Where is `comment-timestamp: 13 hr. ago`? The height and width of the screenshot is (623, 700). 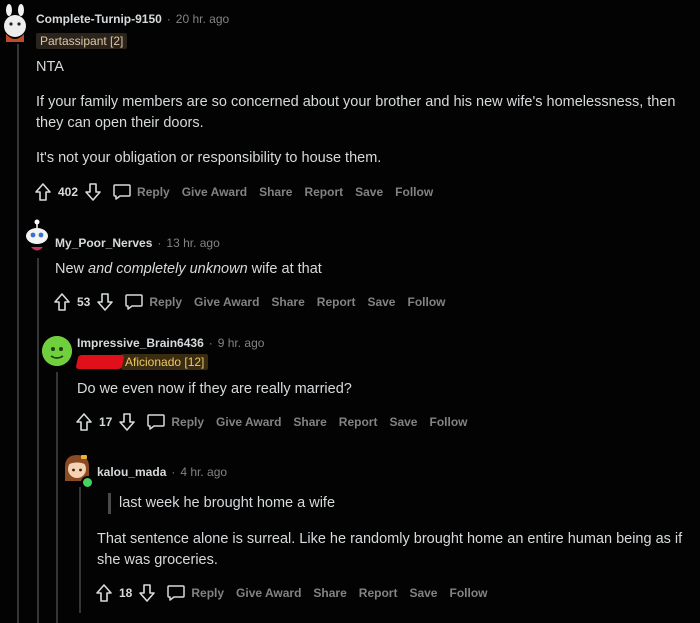 comment-timestamp: 13 hr. ago is located at coordinates (192, 243).